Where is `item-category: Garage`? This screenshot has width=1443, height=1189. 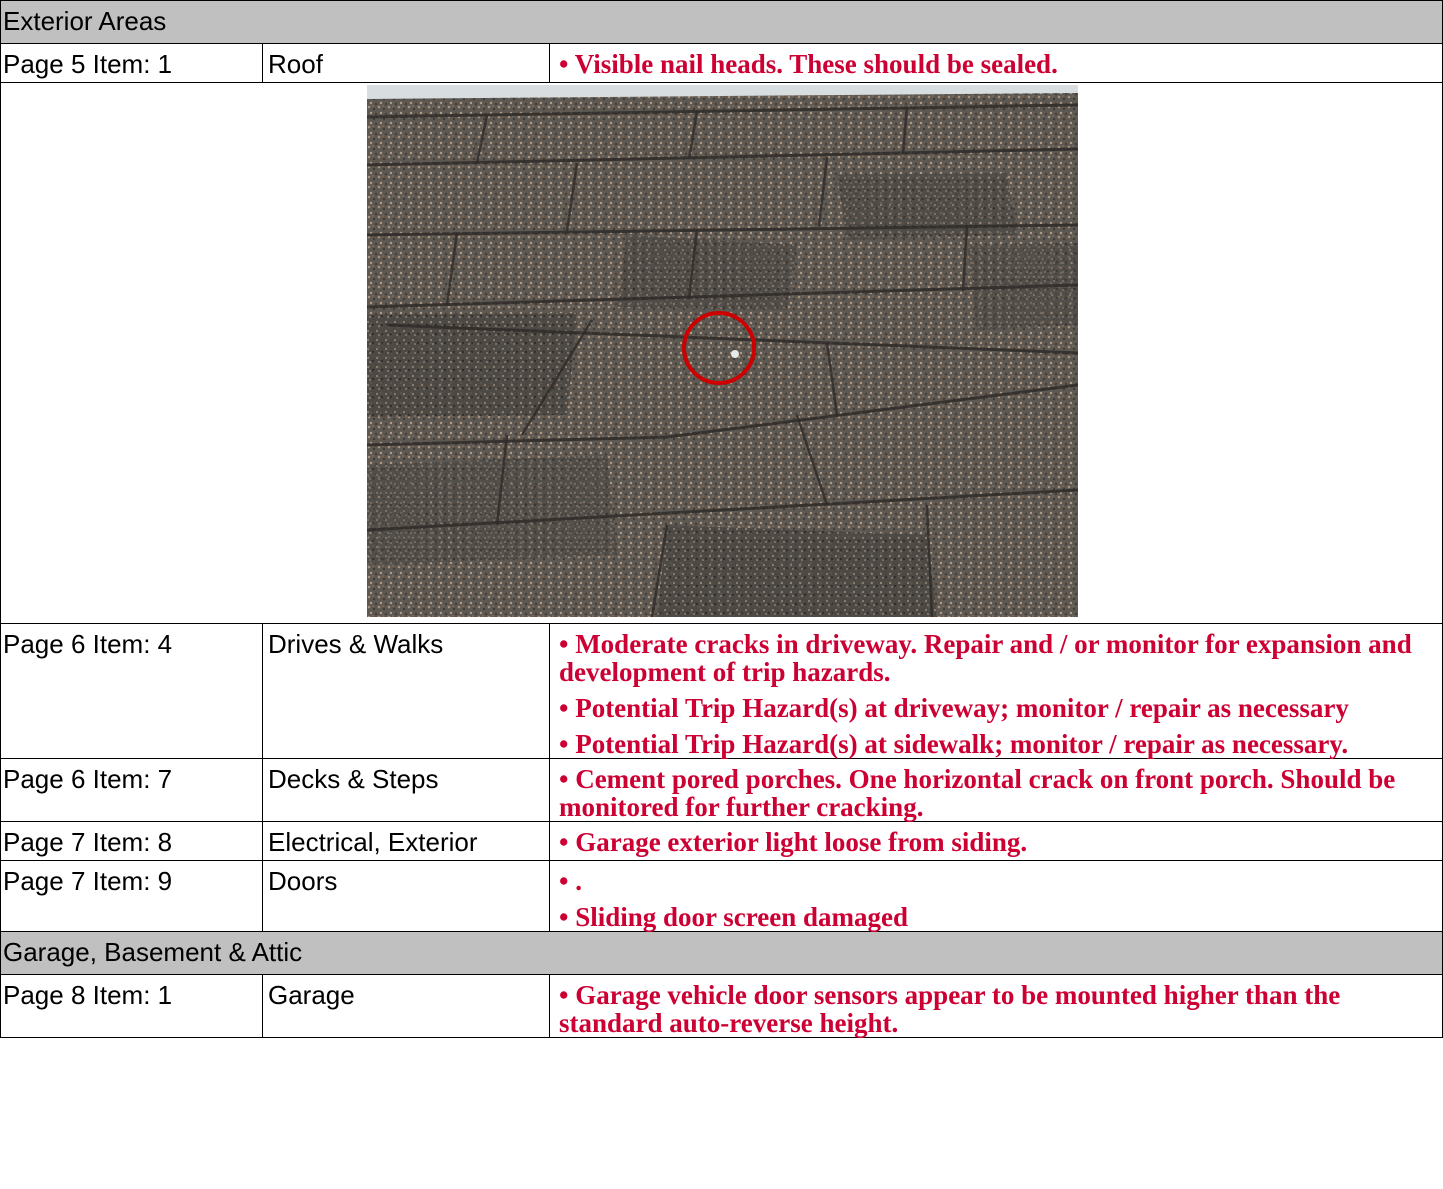 item-category: Garage is located at coordinates (406, 1006).